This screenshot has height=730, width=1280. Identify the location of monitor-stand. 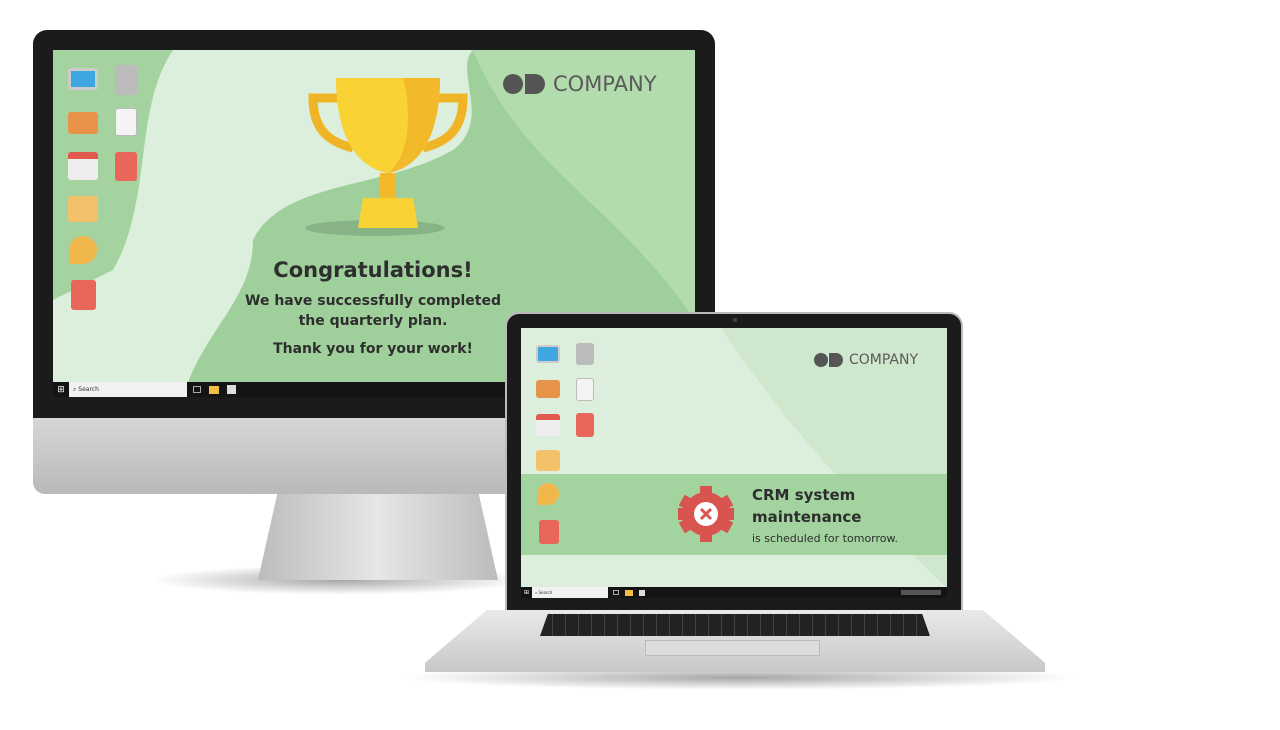
(378, 537).